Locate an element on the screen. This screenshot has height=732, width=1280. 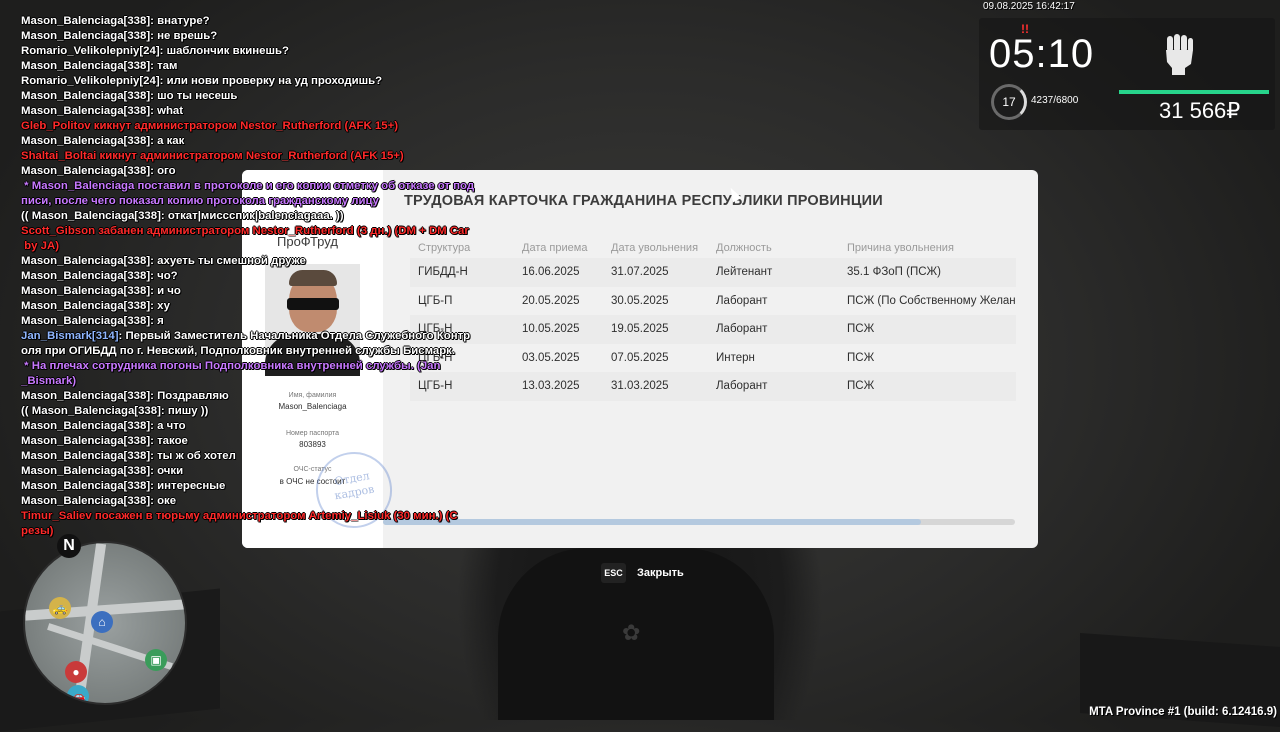
chat-message: Mason_Balenciaga[338]: очки is located at coordinates (102, 471).